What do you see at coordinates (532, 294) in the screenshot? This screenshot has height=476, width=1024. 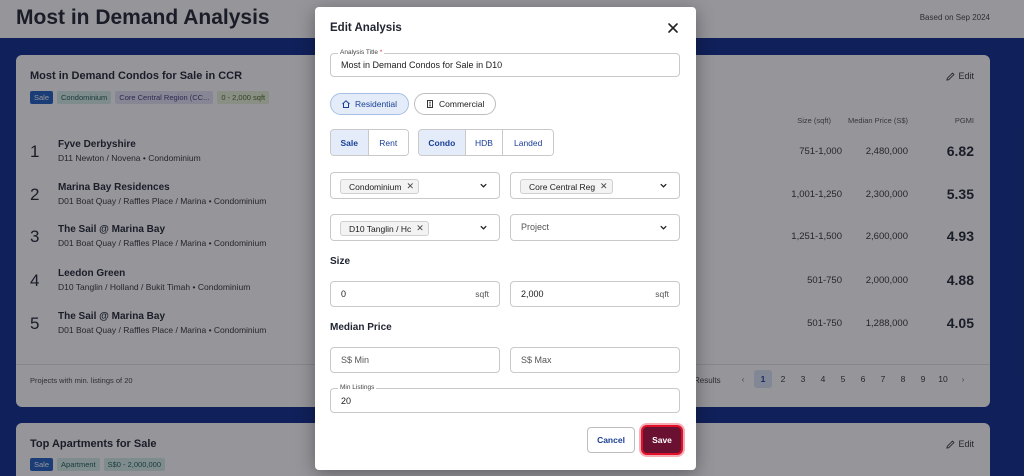 I see `size-max-value: 2,000` at bounding box center [532, 294].